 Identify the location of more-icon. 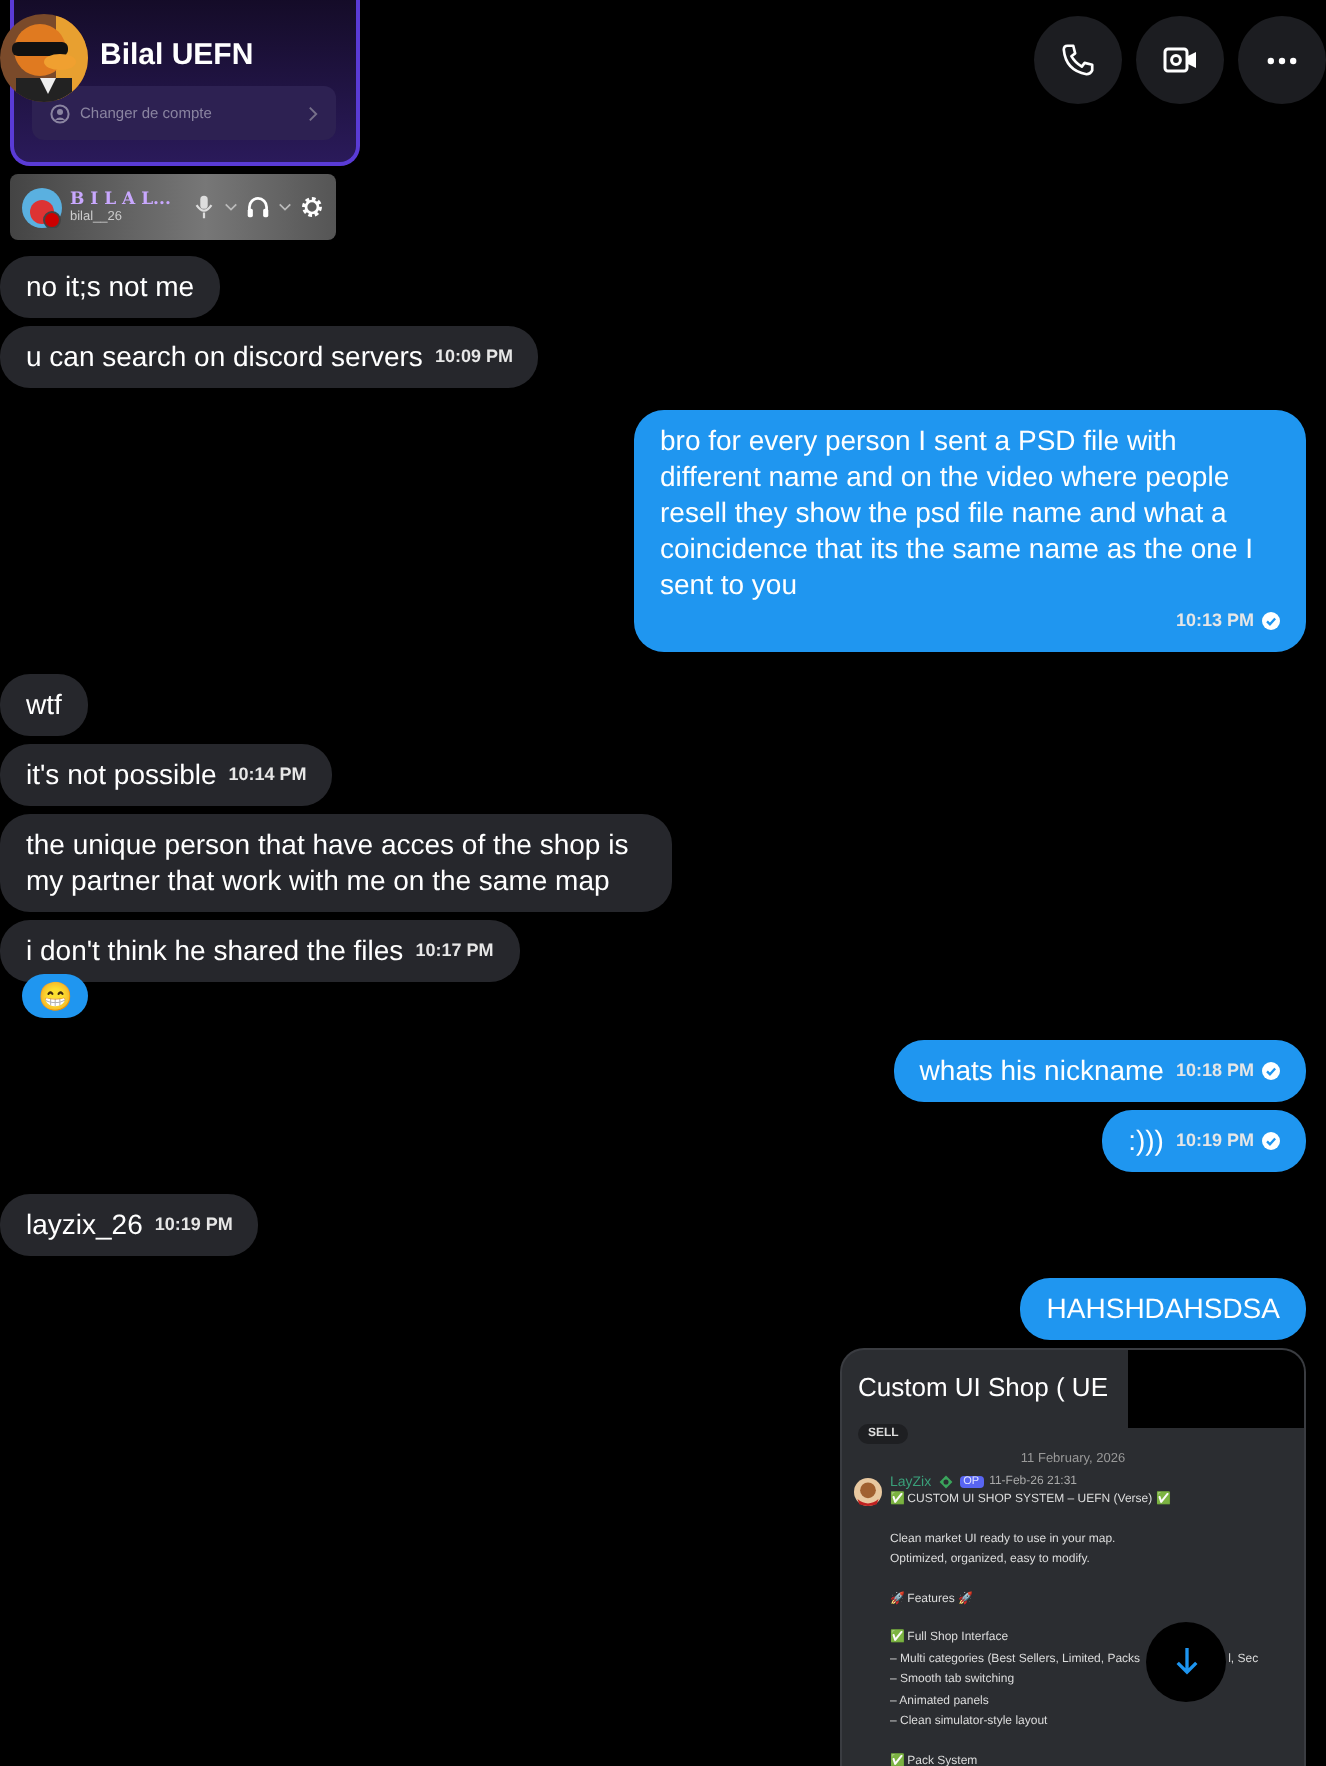
(1282, 60).